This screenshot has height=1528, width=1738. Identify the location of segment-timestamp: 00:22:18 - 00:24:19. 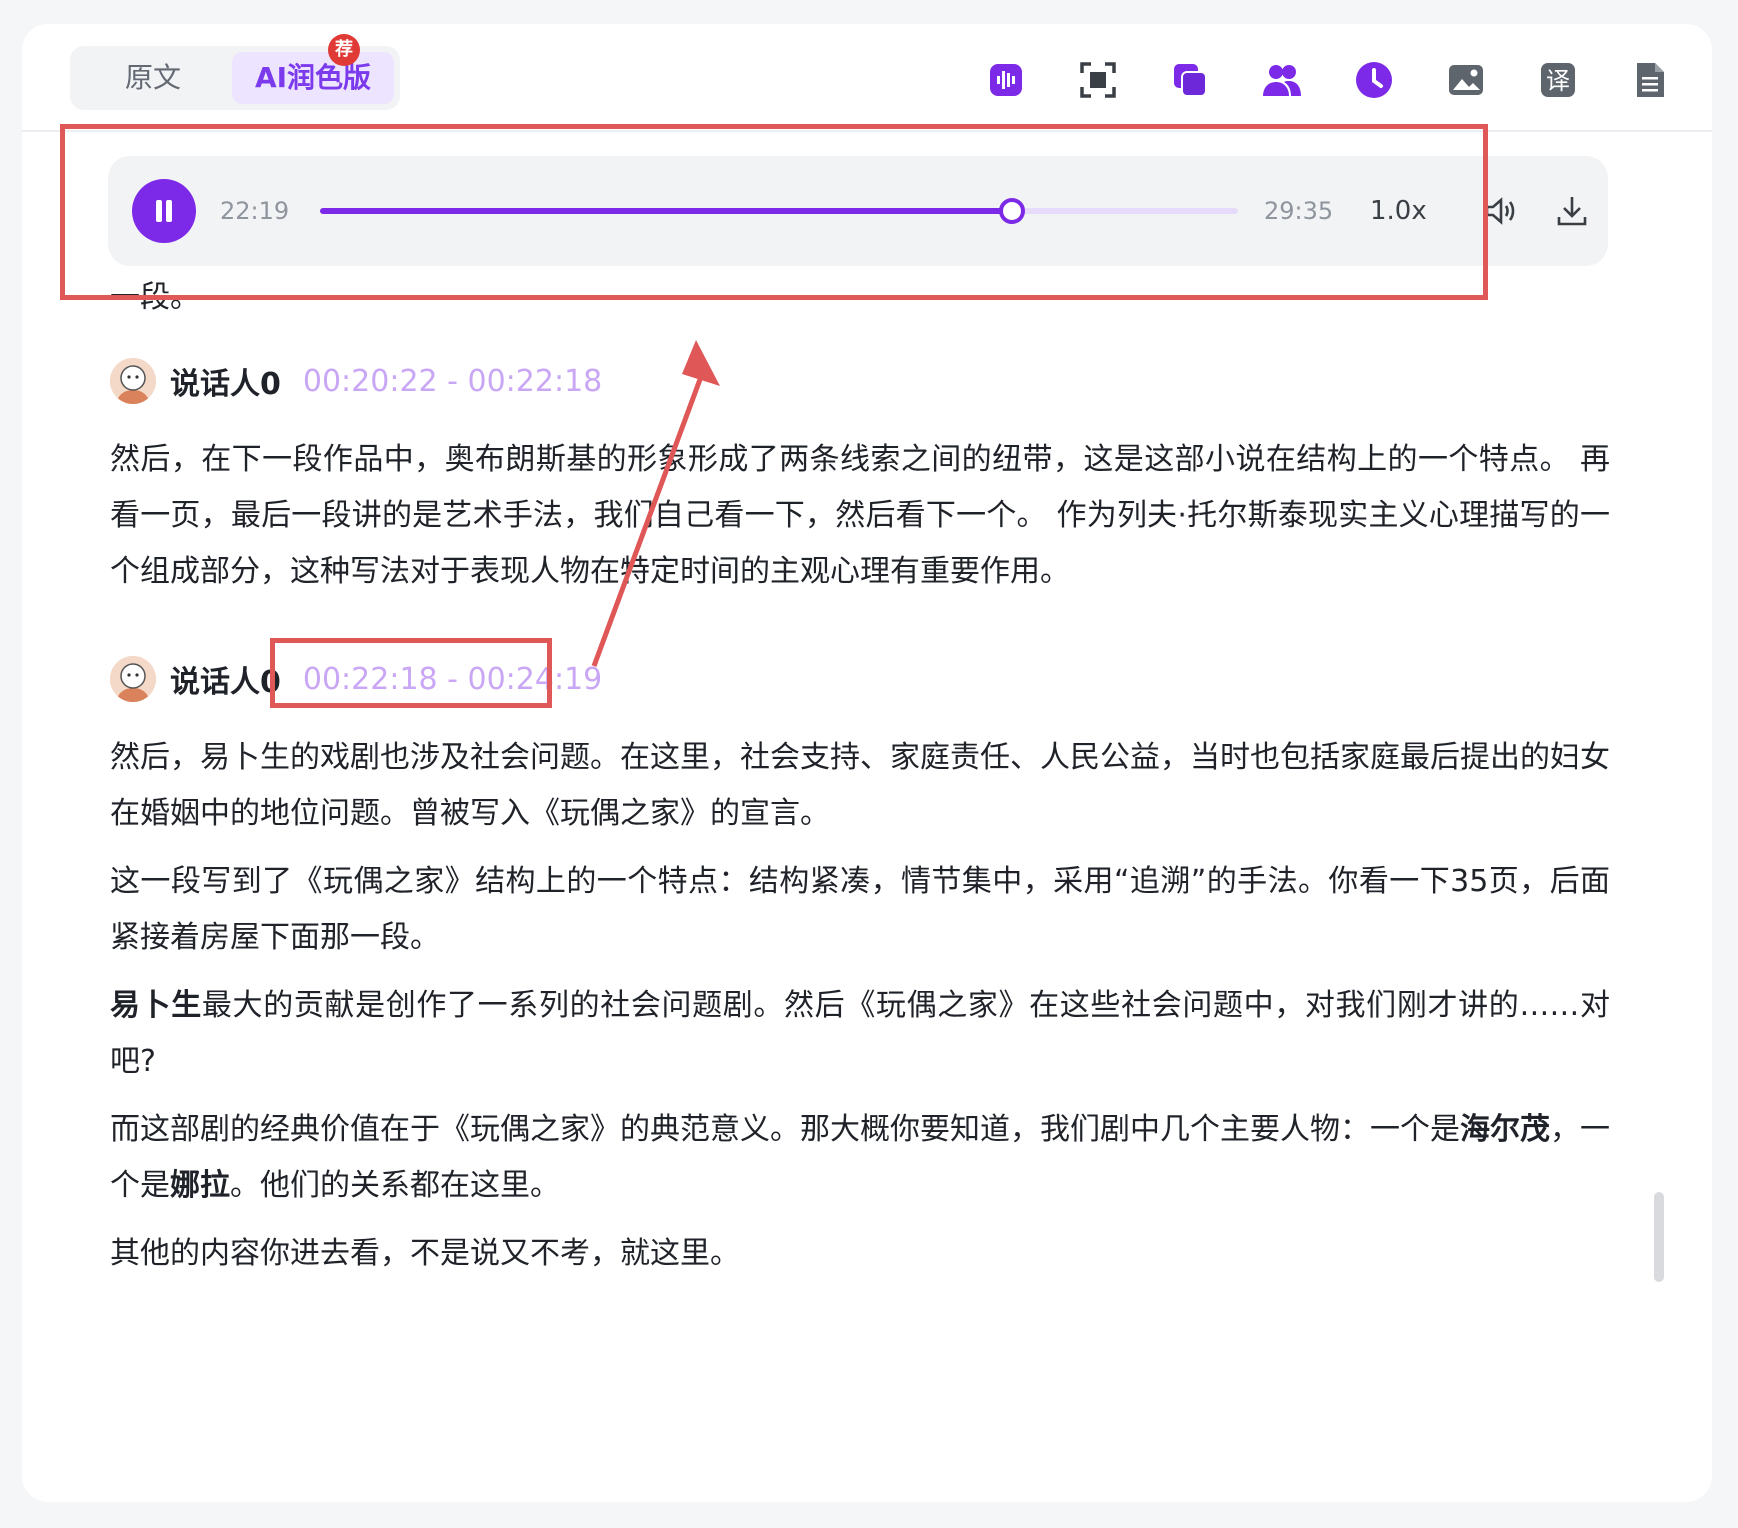
(452, 679).